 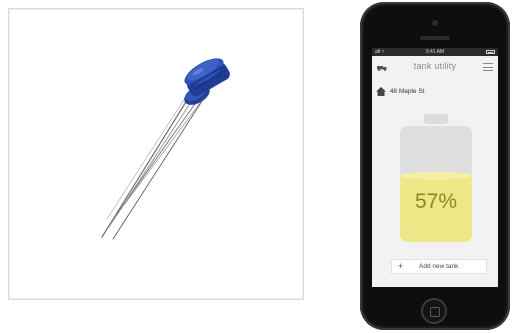 What do you see at coordinates (435, 38) in the screenshot?
I see `speaker-grille` at bounding box center [435, 38].